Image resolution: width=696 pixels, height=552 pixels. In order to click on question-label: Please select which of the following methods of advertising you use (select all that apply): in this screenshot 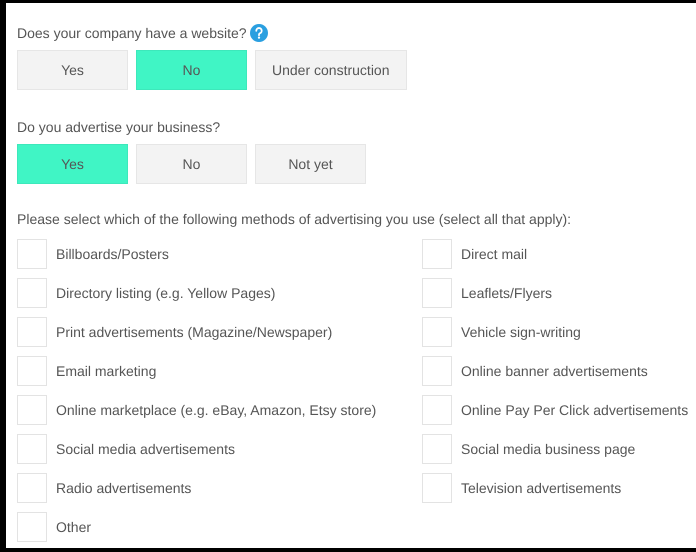, I will do `click(294, 220)`.